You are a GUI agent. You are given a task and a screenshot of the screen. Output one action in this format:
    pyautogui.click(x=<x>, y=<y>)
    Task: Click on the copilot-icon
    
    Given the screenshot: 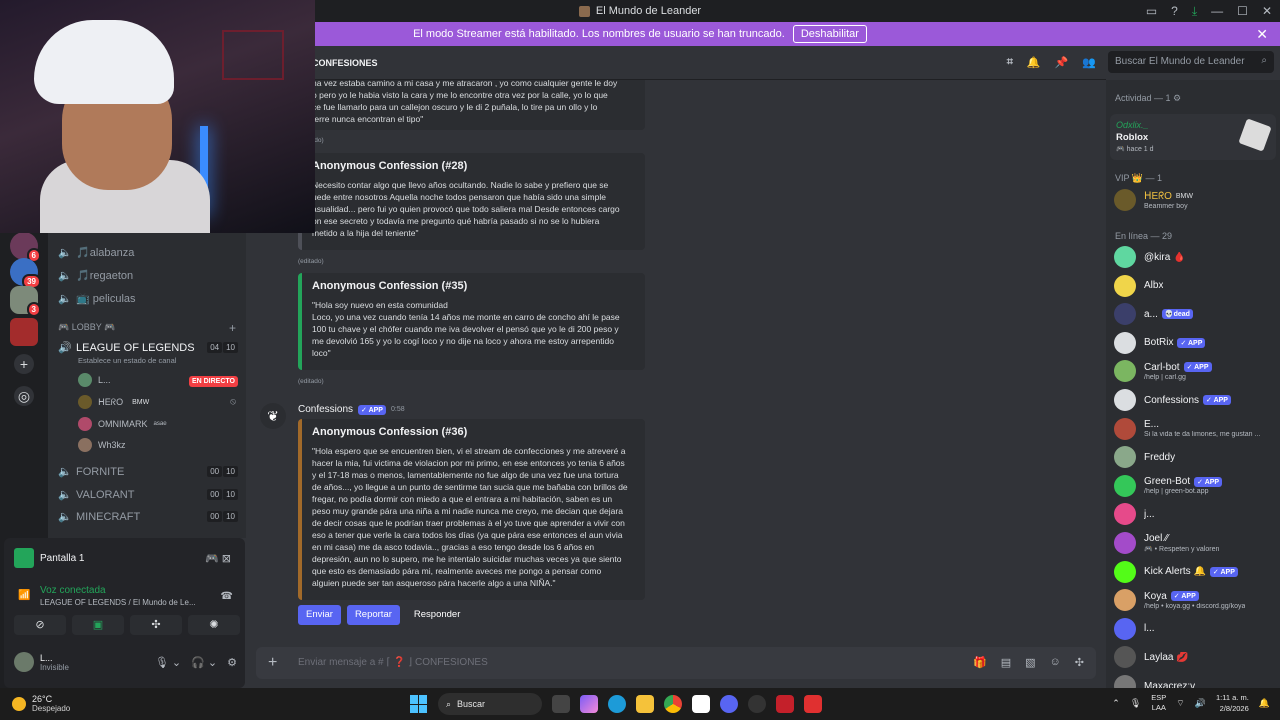 What is the action you would take?
    pyautogui.click(x=589, y=704)
    